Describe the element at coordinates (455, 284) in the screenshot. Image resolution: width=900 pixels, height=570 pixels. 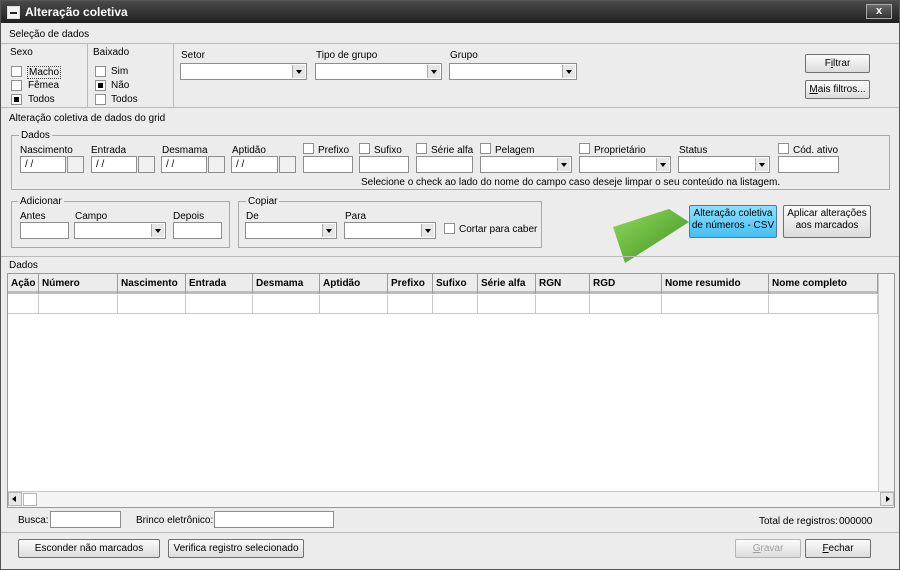
I see `column-sufixo: Sufixo` at that location.